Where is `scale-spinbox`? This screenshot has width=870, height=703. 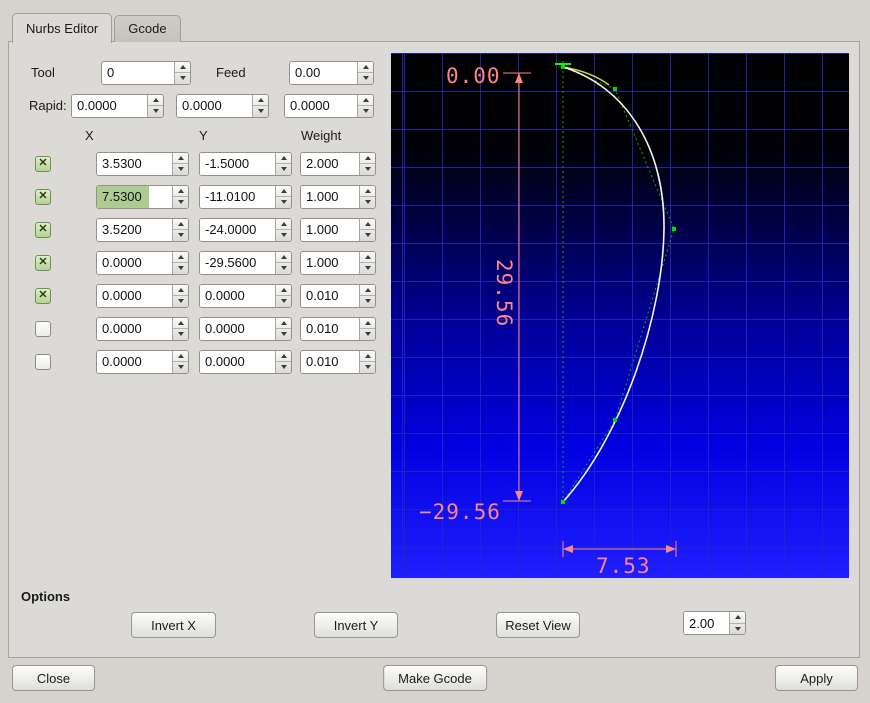
scale-spinbox is located at coordinates (714, 623).